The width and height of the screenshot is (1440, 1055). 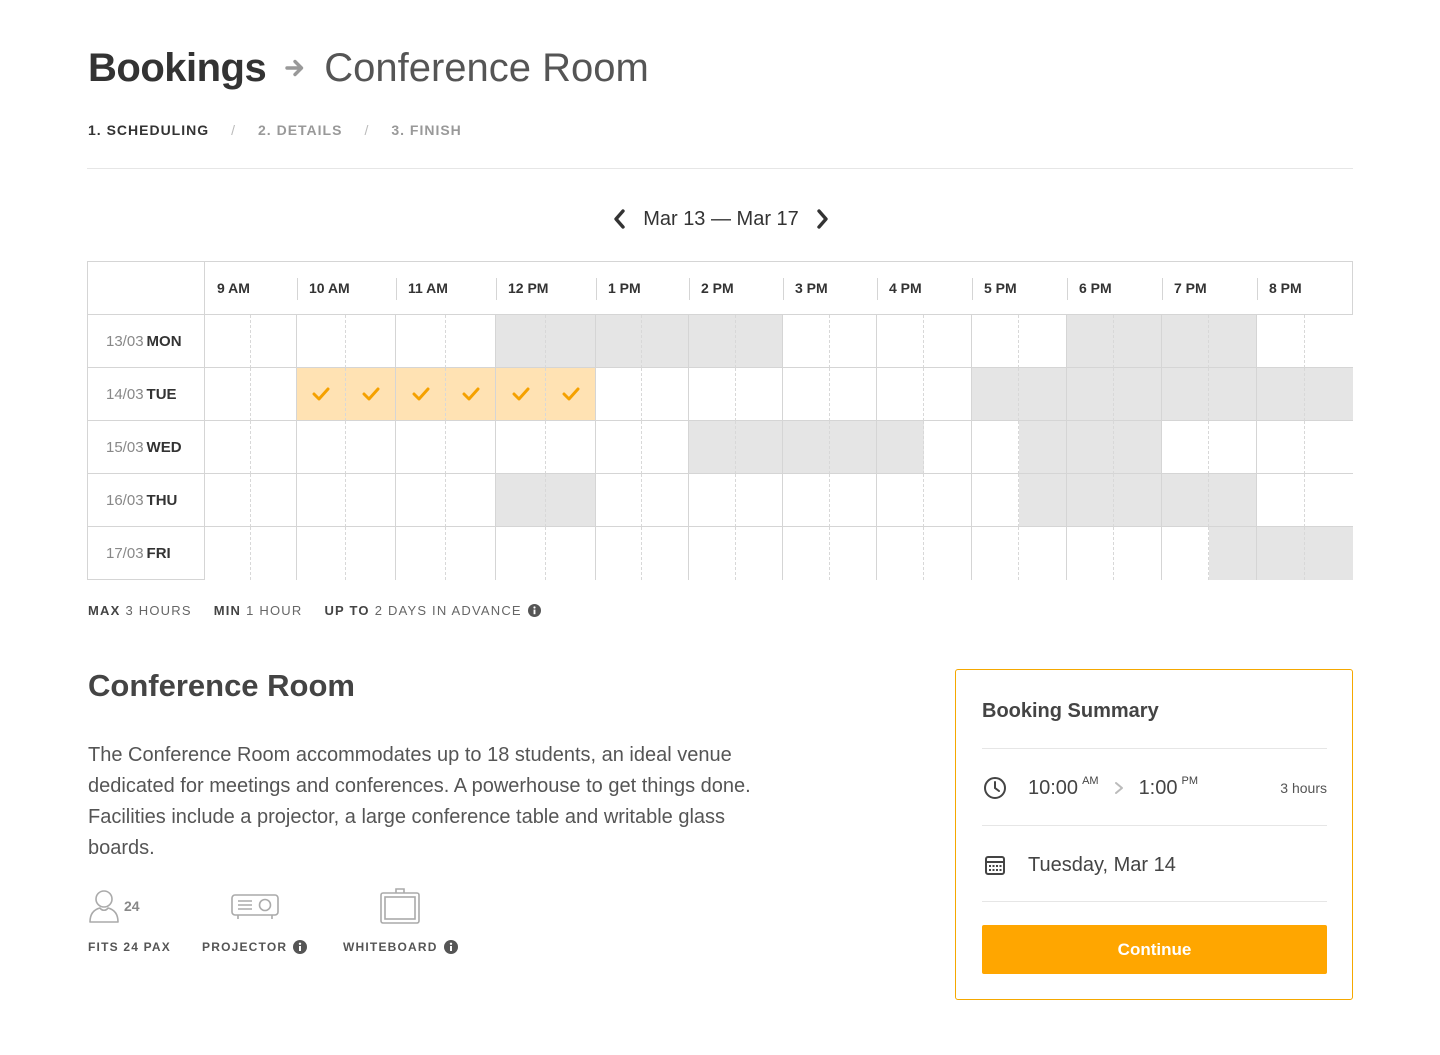 I want to click on step-scheduling: 1. SCHEDULING, so click(x=148, y=130).